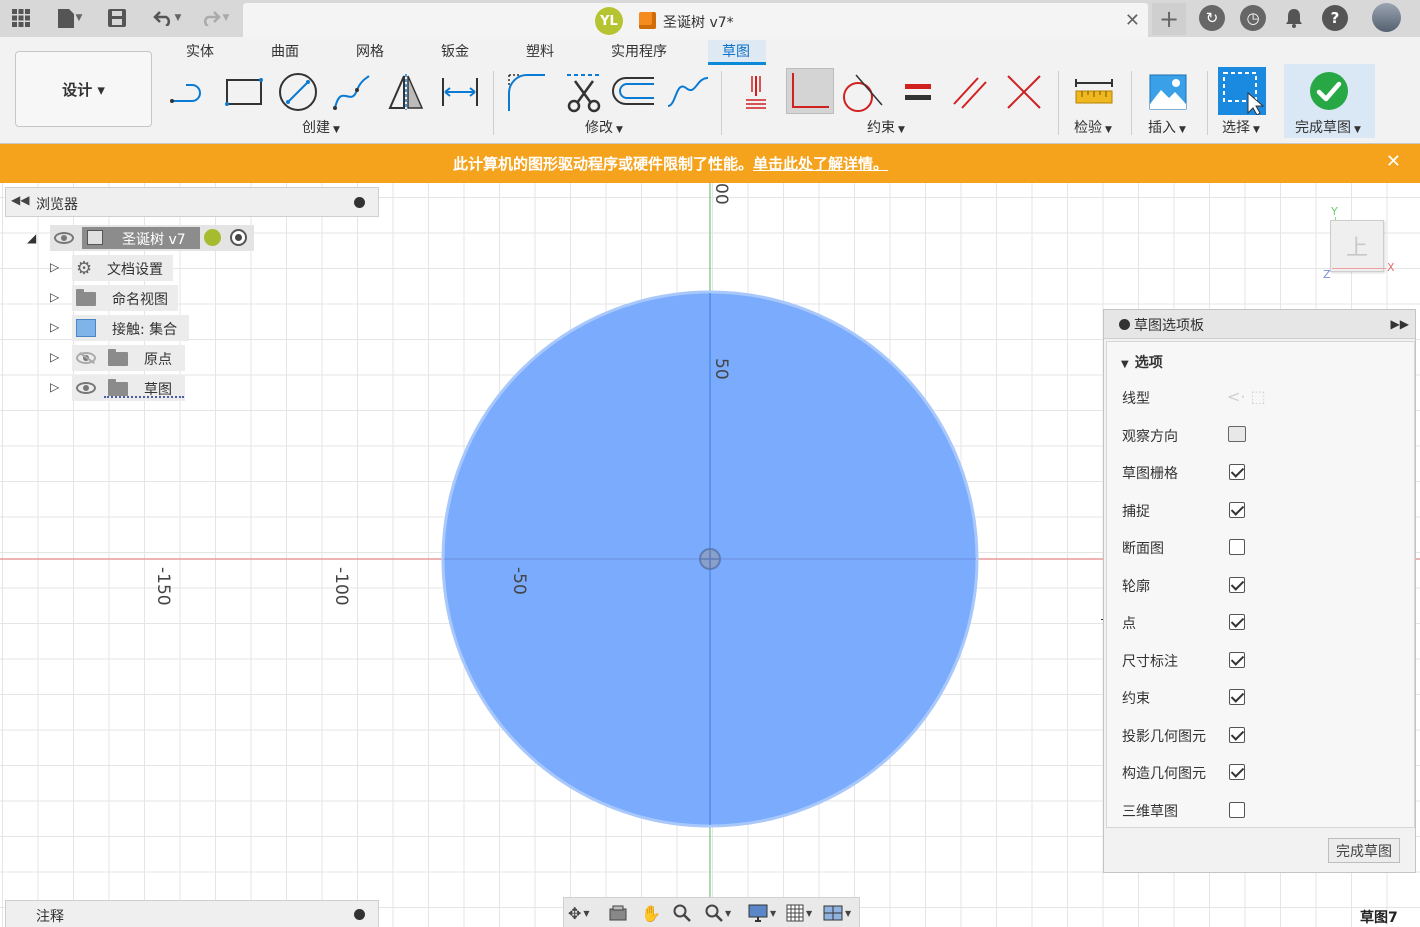 The width and height of the screenshot is (1420, 927). Describe the element at coordinates (455, 51) in the screenshot. I see `tab-sheet-metal: 钣金` at that location.